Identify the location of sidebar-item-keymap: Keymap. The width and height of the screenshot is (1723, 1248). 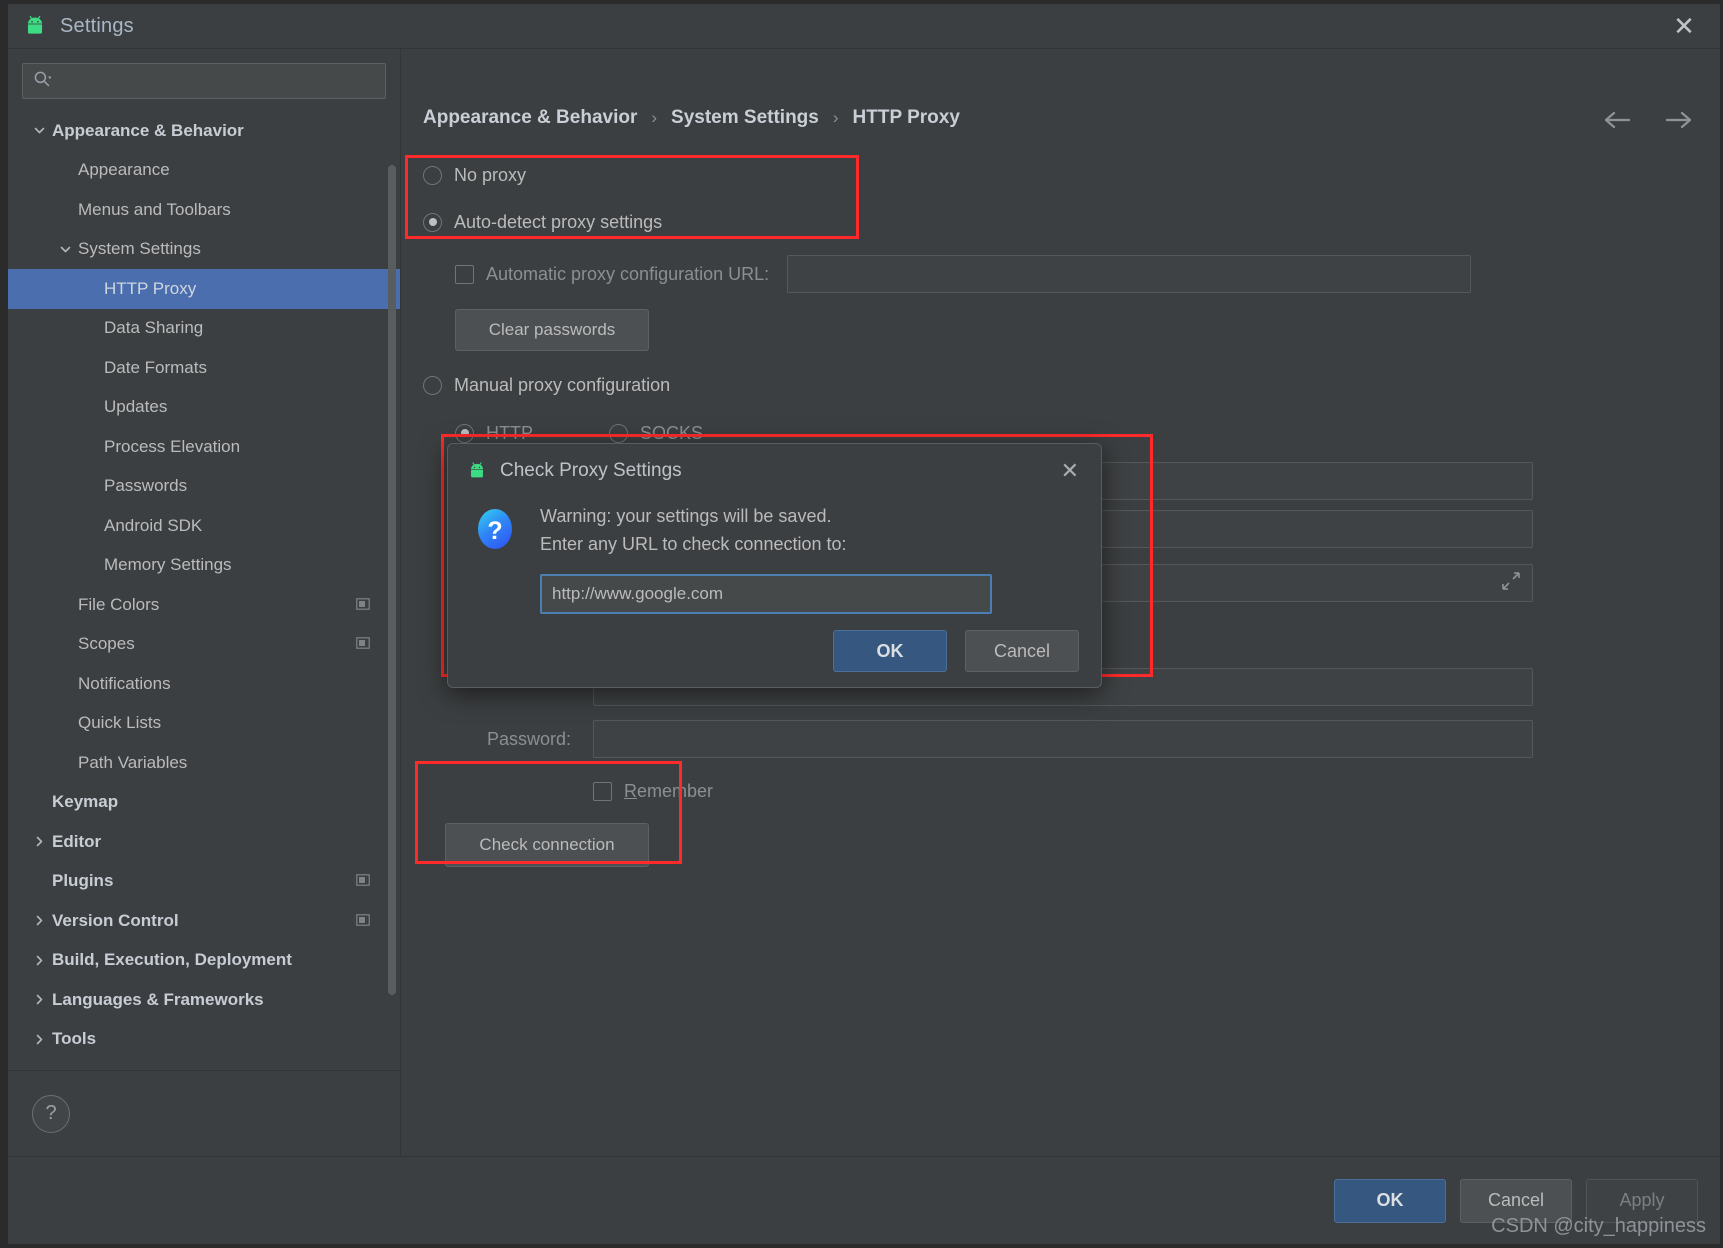
(204, 803).